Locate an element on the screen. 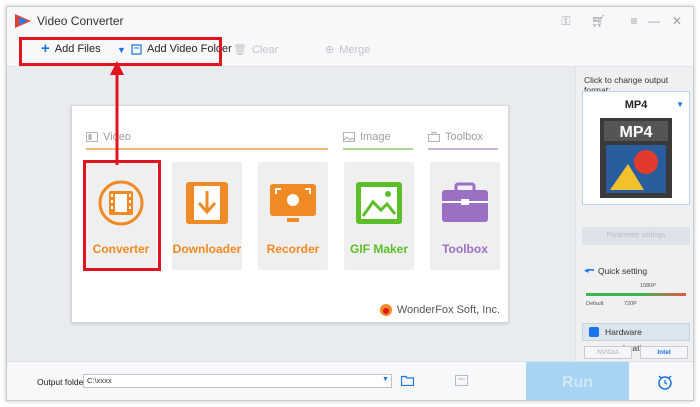  nvidia-badge: NVIDIA is located at coordinates (608, 352).